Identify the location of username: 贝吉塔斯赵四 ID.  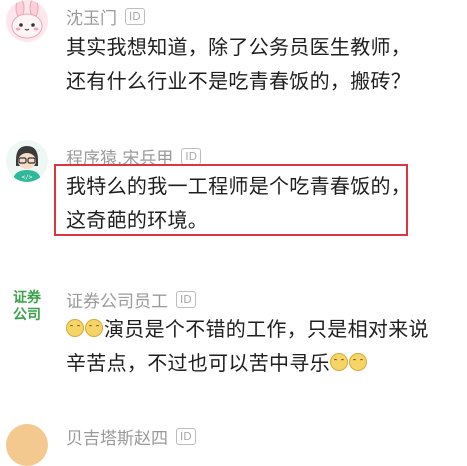
(131, 436).